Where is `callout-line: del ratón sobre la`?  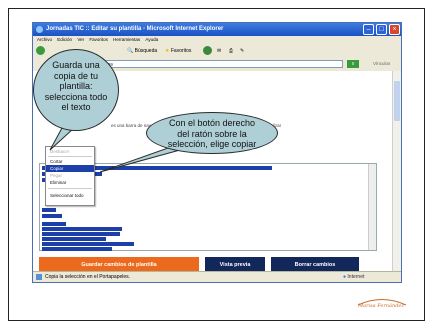 callout-line: del ratón sobre la is located at coordinates (212, 133).